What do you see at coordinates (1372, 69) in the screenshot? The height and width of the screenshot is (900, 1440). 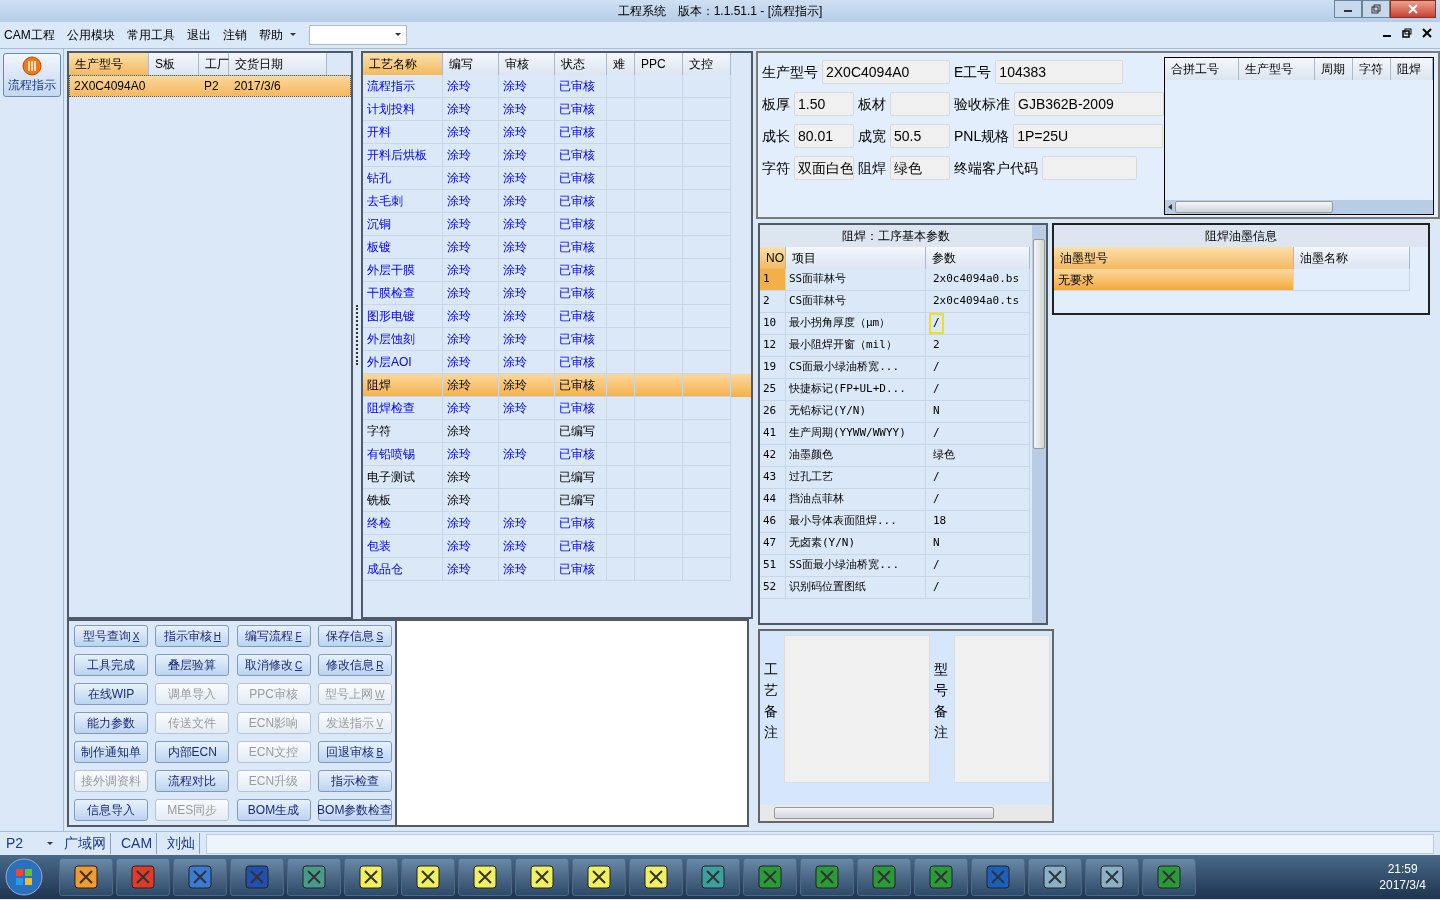 I see `column-header: 字符` at bounding box center [1372, 69].